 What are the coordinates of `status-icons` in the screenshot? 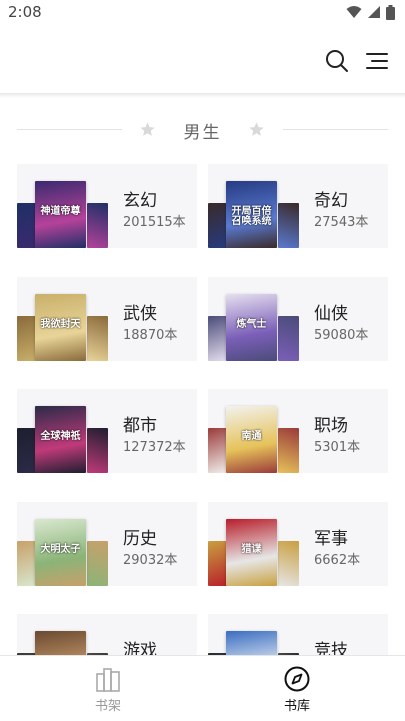 It's located at (370, 12).